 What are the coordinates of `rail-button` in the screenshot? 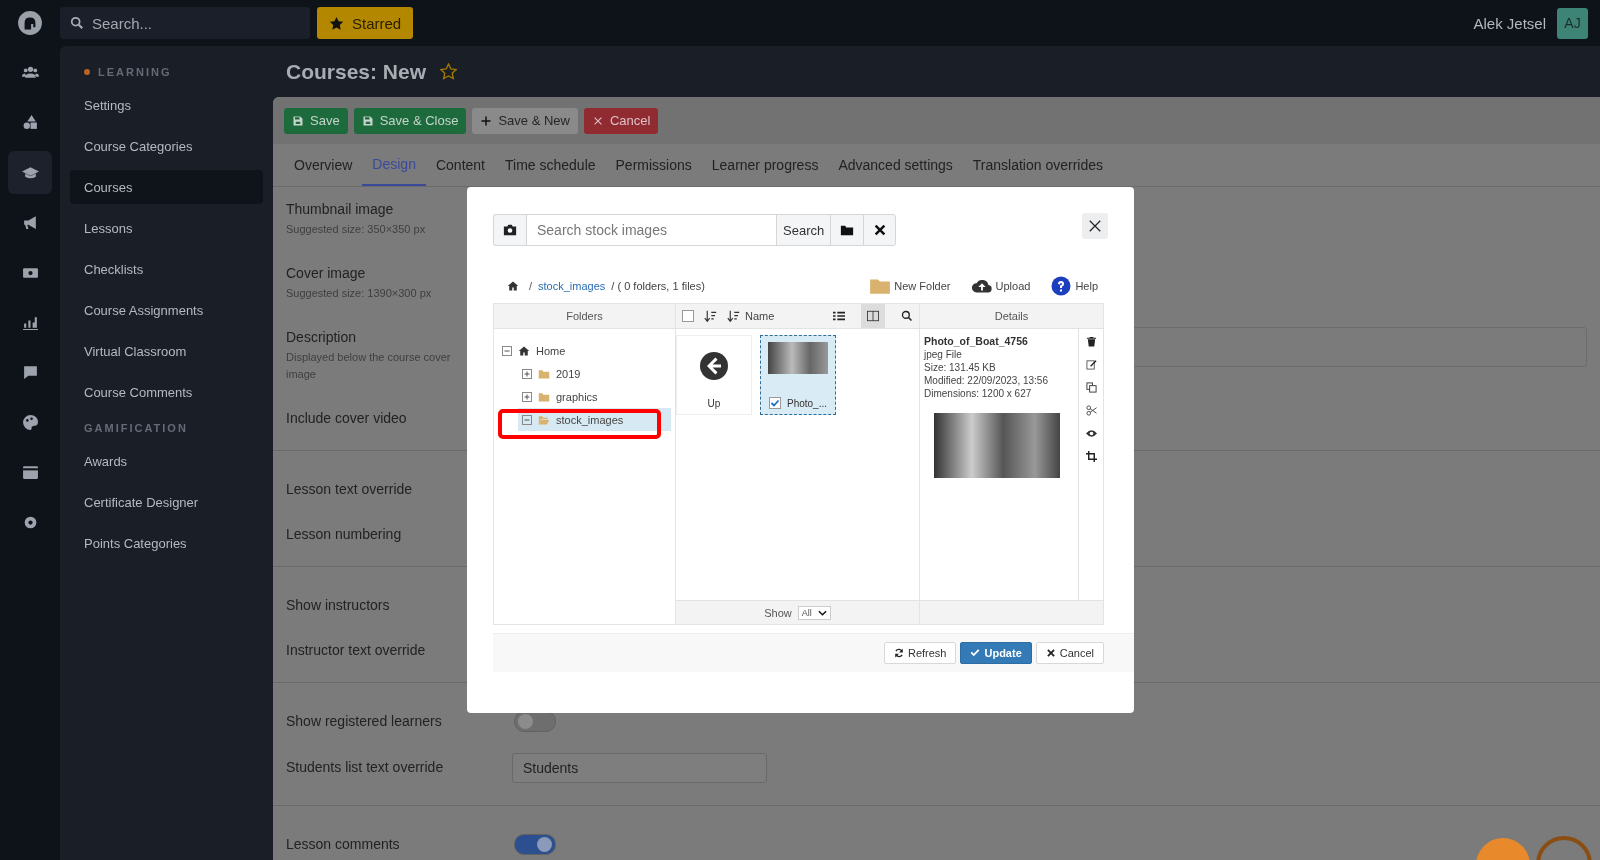 It's located at (30, 172).